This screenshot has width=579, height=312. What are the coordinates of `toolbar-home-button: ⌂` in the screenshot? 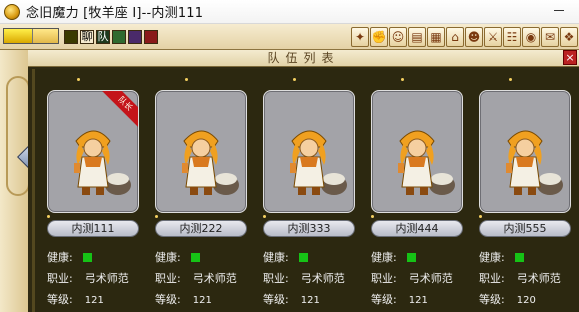 It's located at (455, 37).